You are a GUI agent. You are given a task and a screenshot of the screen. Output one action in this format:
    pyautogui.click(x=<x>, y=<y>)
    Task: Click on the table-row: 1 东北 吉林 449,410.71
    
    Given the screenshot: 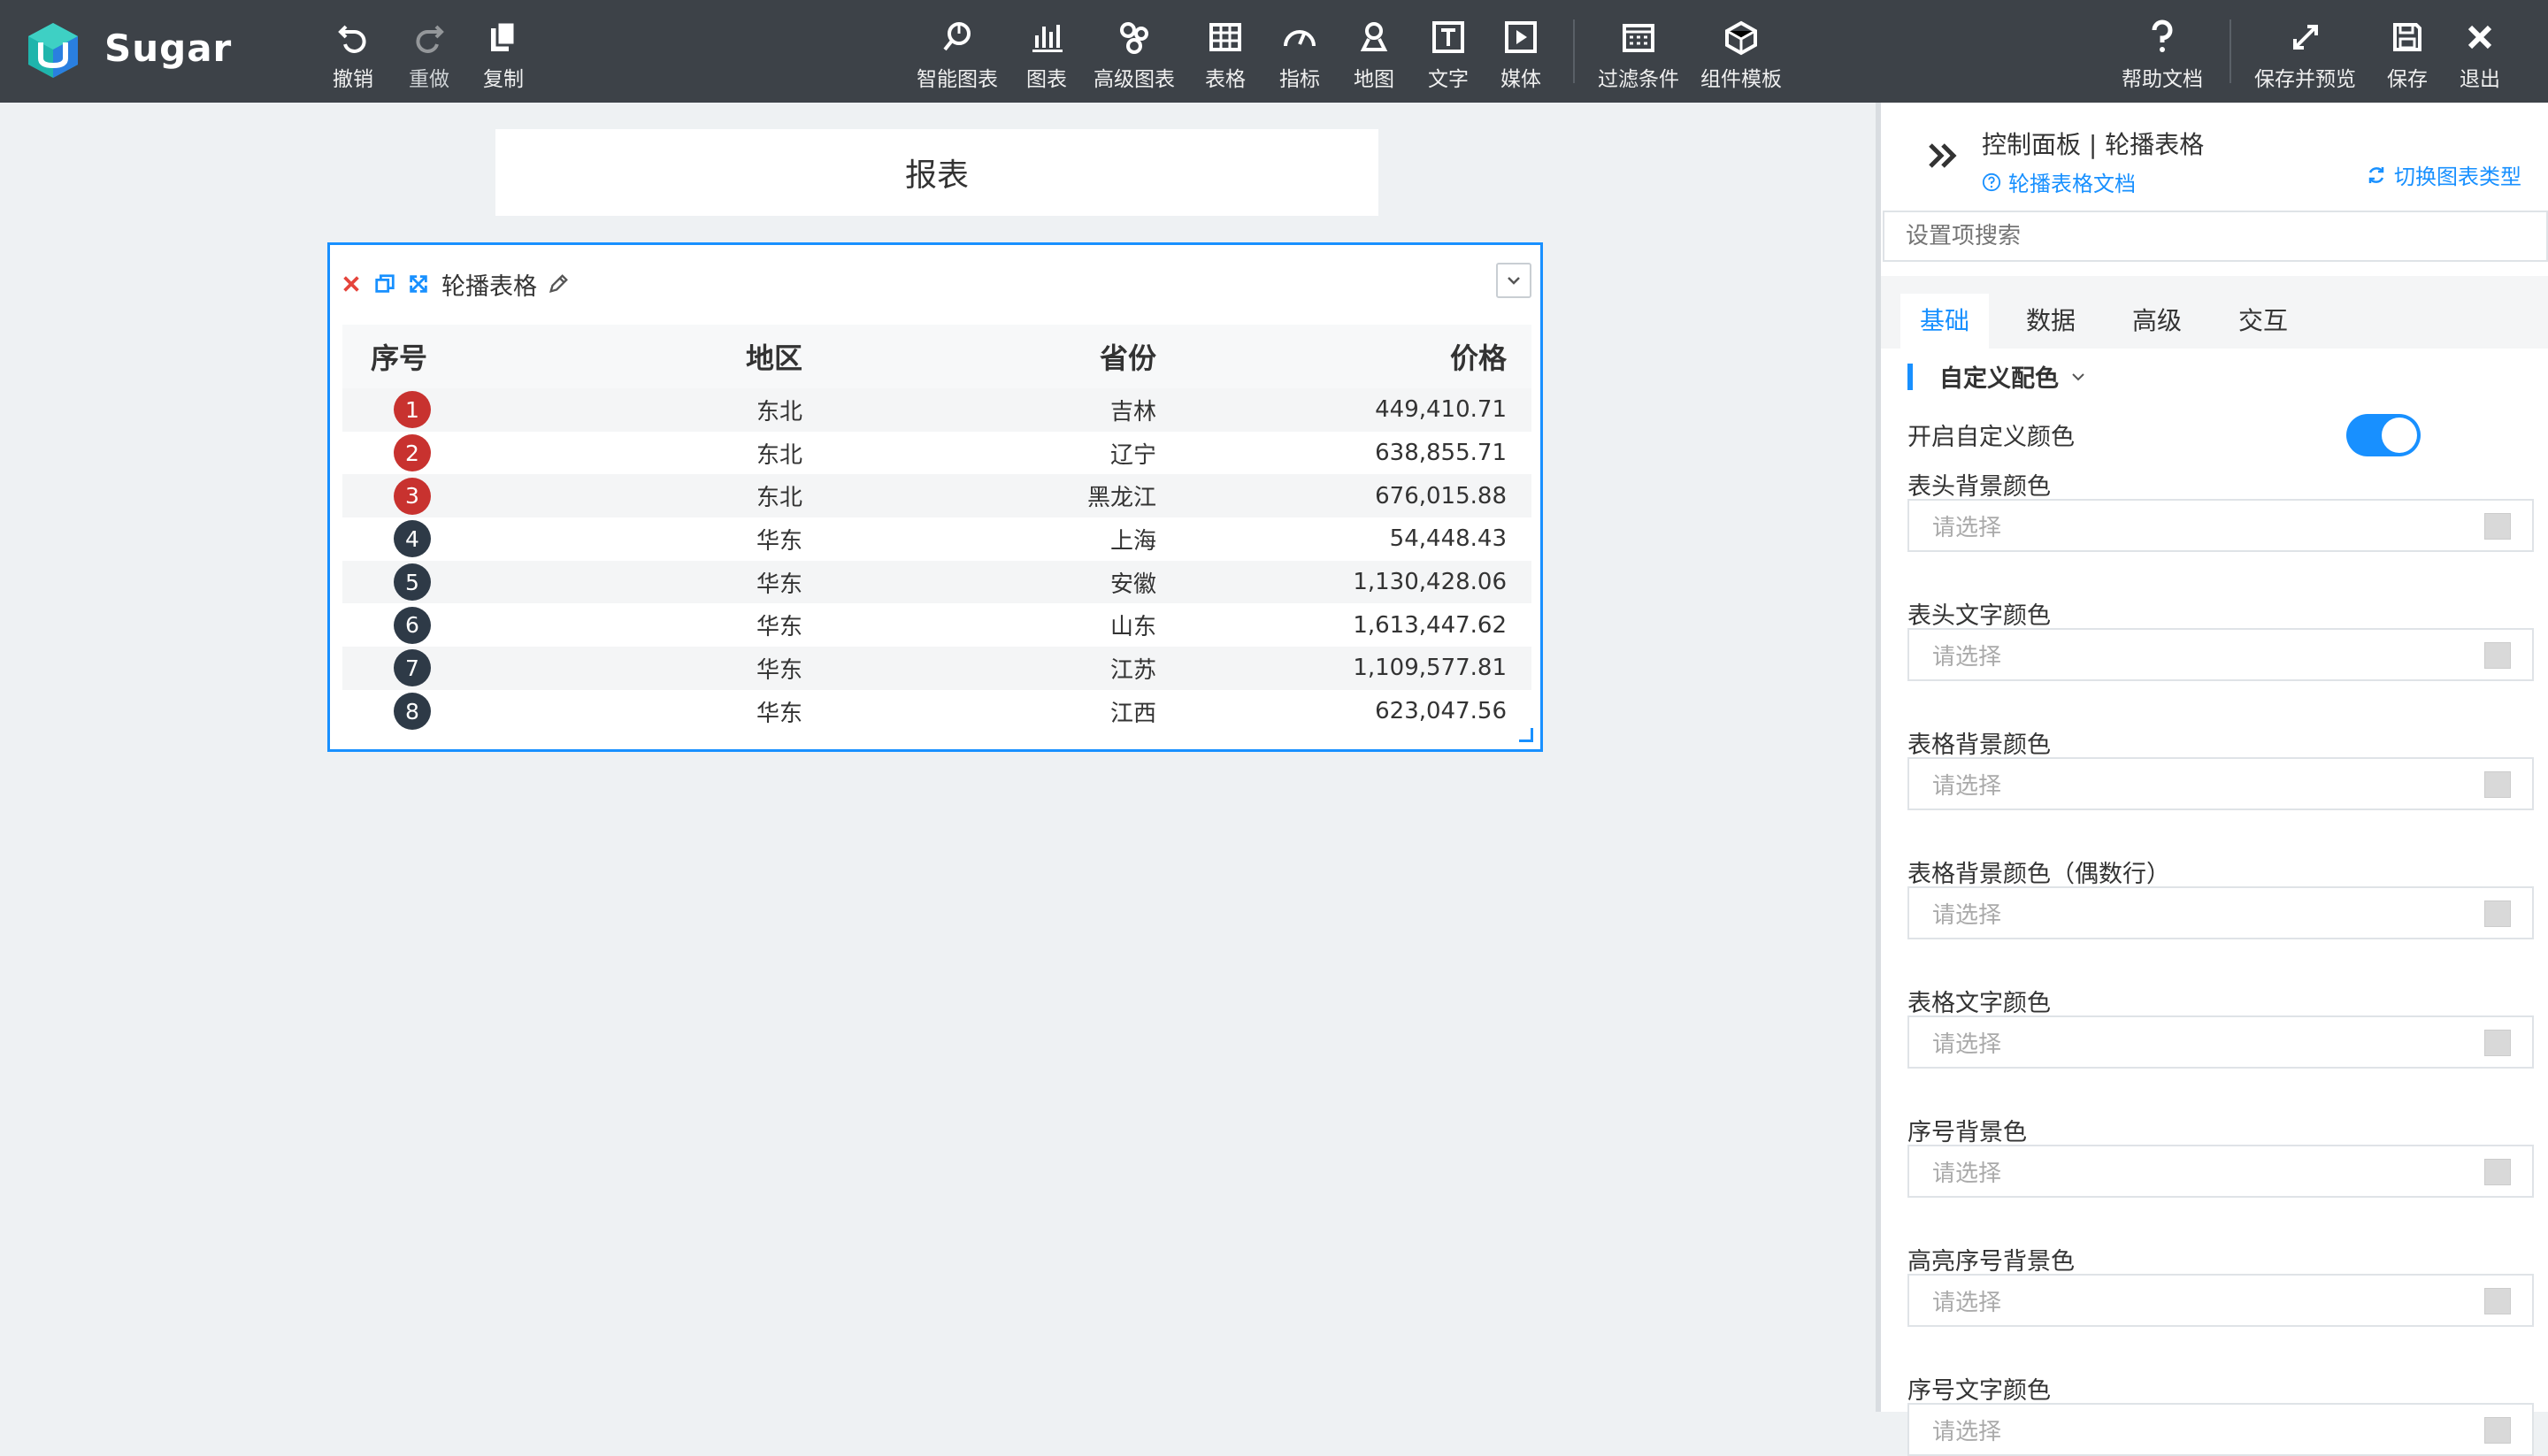 What is the action you would take?
    pyautogui.click(x=936, y=410)
    